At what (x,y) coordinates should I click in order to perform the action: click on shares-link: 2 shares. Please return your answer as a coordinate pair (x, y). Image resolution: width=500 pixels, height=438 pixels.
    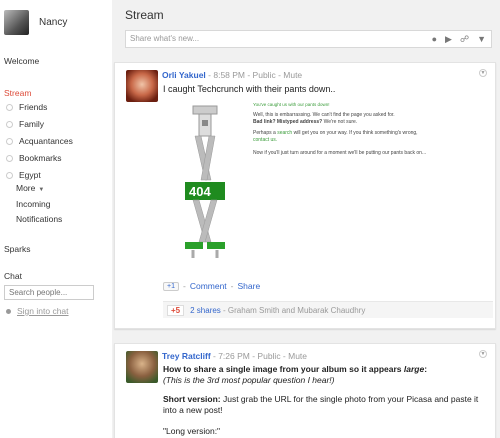
    Looking at the image, I should click on (205, 310).